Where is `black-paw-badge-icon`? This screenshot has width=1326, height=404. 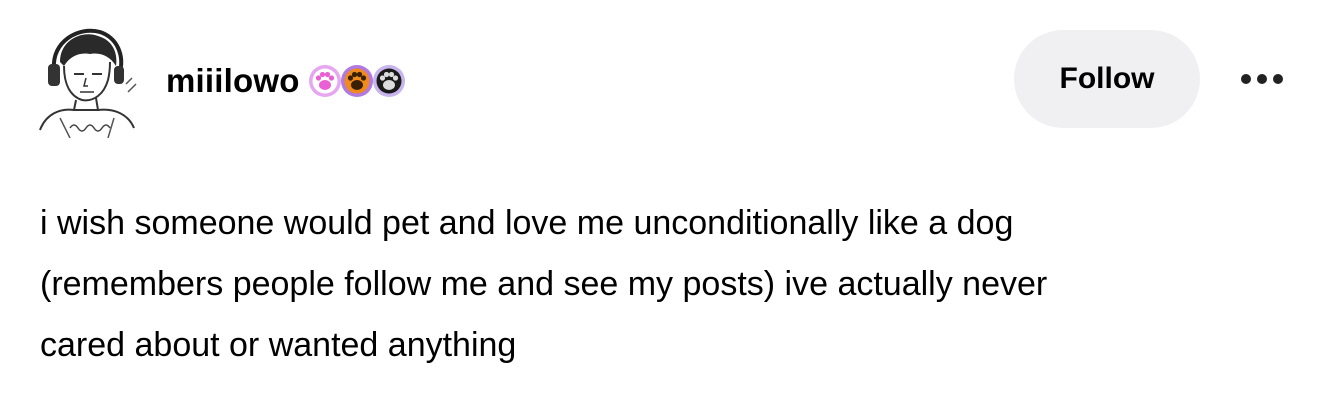 black-paw-badge-icon is located at coordinates (389, 81).